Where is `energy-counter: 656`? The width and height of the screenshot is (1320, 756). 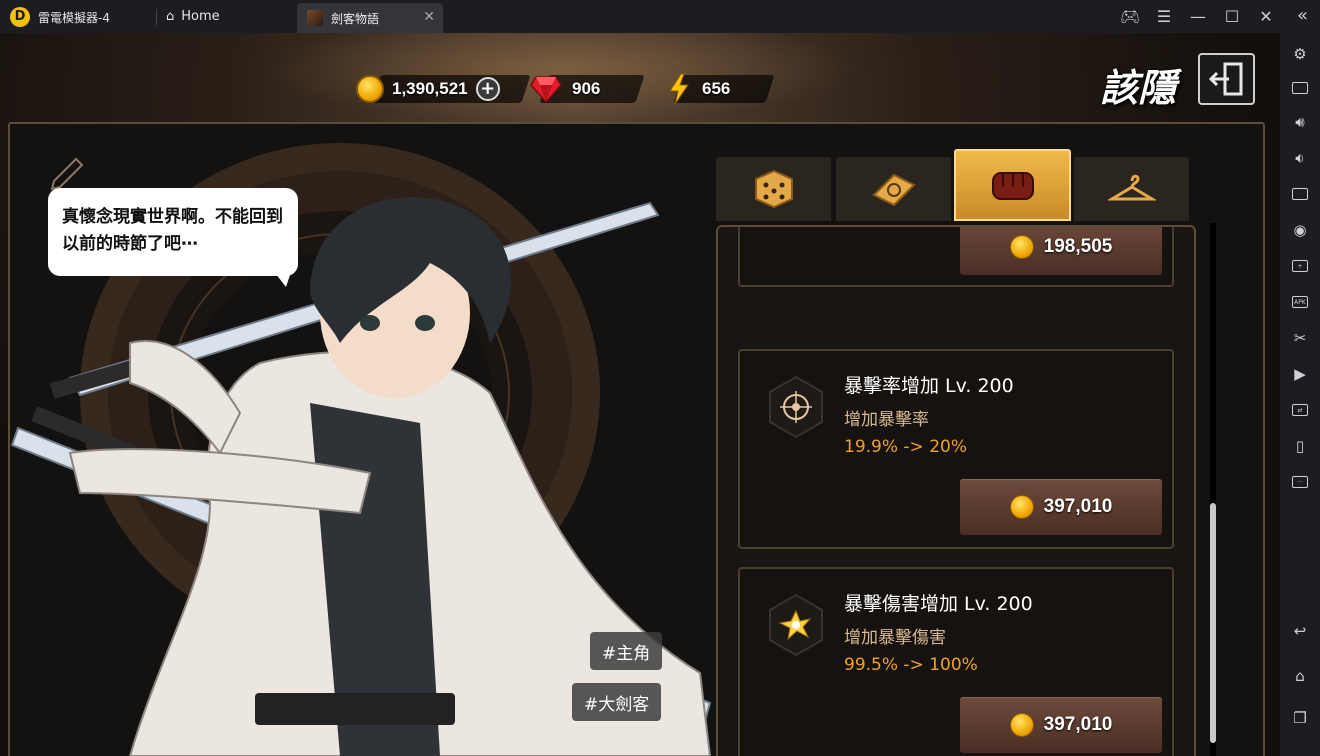
energy-counter: 656 is located at coordinates (721, 89).